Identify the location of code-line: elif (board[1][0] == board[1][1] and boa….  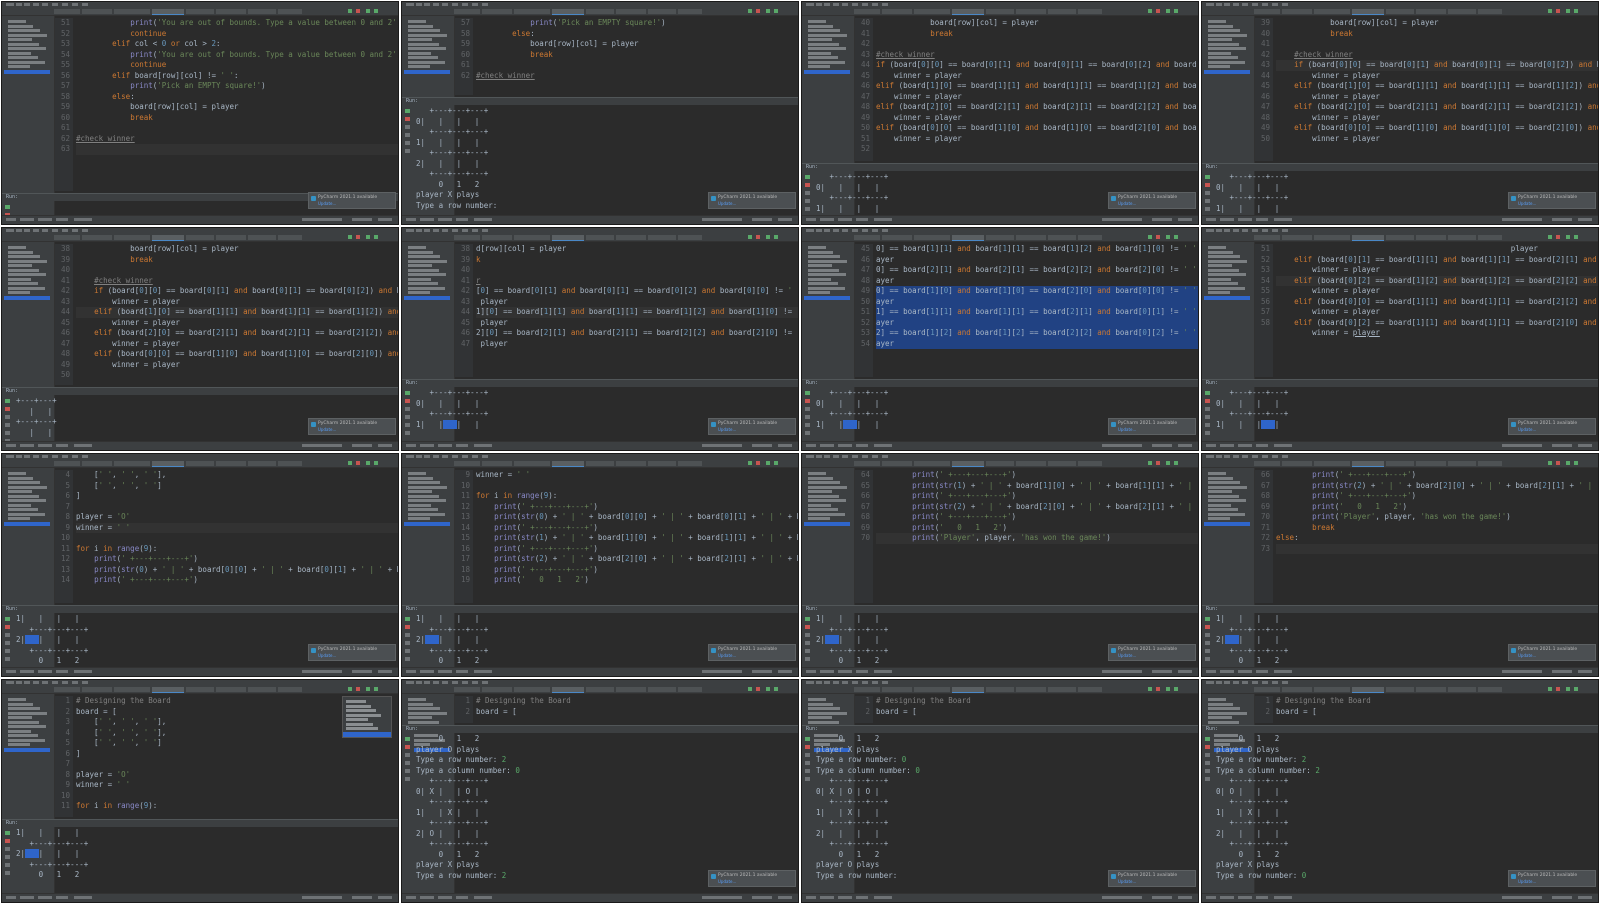
(237, 312).